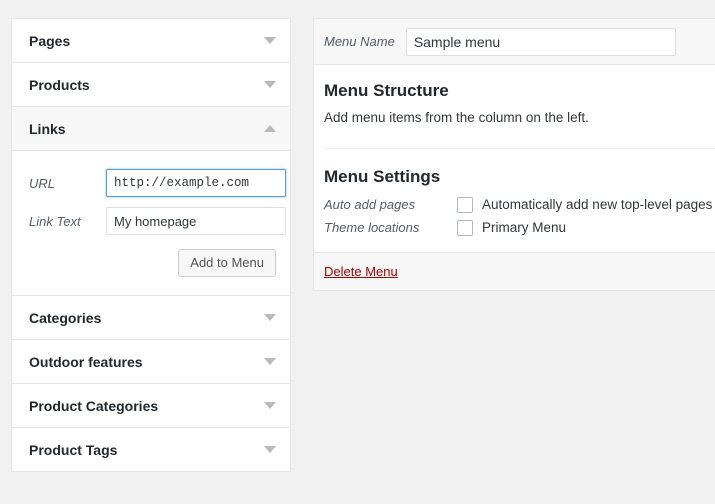 This screenshot has width=715, height=504. I want to click on accordion-title: Product Tags, so click(73, 449).